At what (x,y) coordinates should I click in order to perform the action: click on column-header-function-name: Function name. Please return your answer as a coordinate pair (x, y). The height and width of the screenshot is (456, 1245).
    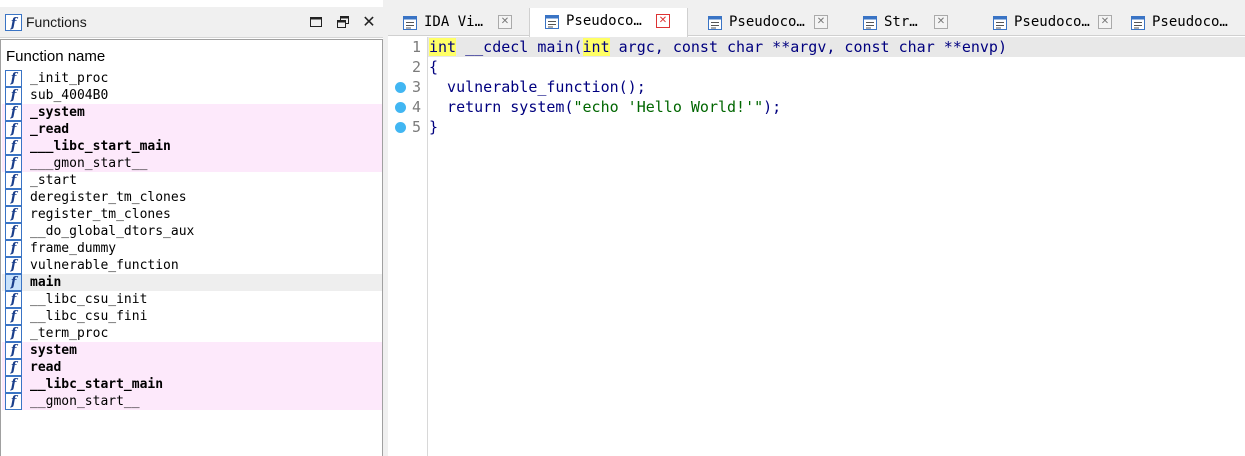
    Looking at the image, I should click on (55, 56).